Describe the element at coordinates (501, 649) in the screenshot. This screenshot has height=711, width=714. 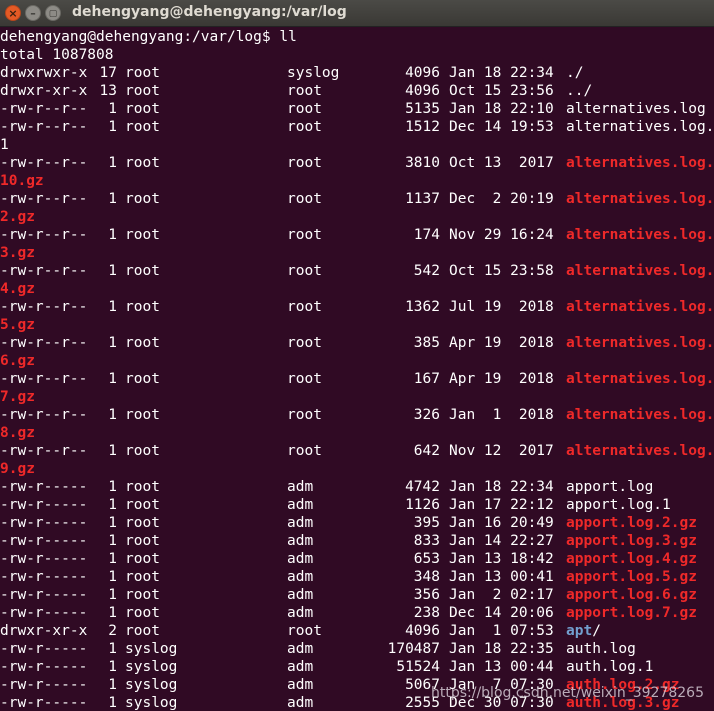
I see `modified-date: Jan 18 22:35` at that location.